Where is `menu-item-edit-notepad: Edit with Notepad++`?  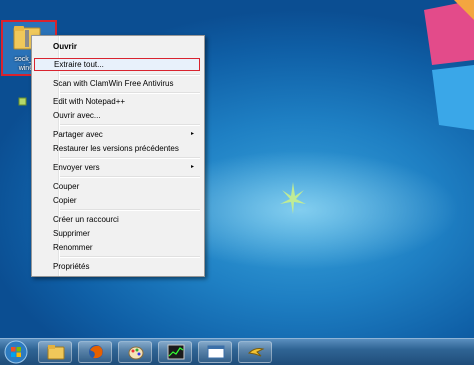 menu-item-edit-notepad: Edit with Notepad++ is located at coordinates (109, 101).